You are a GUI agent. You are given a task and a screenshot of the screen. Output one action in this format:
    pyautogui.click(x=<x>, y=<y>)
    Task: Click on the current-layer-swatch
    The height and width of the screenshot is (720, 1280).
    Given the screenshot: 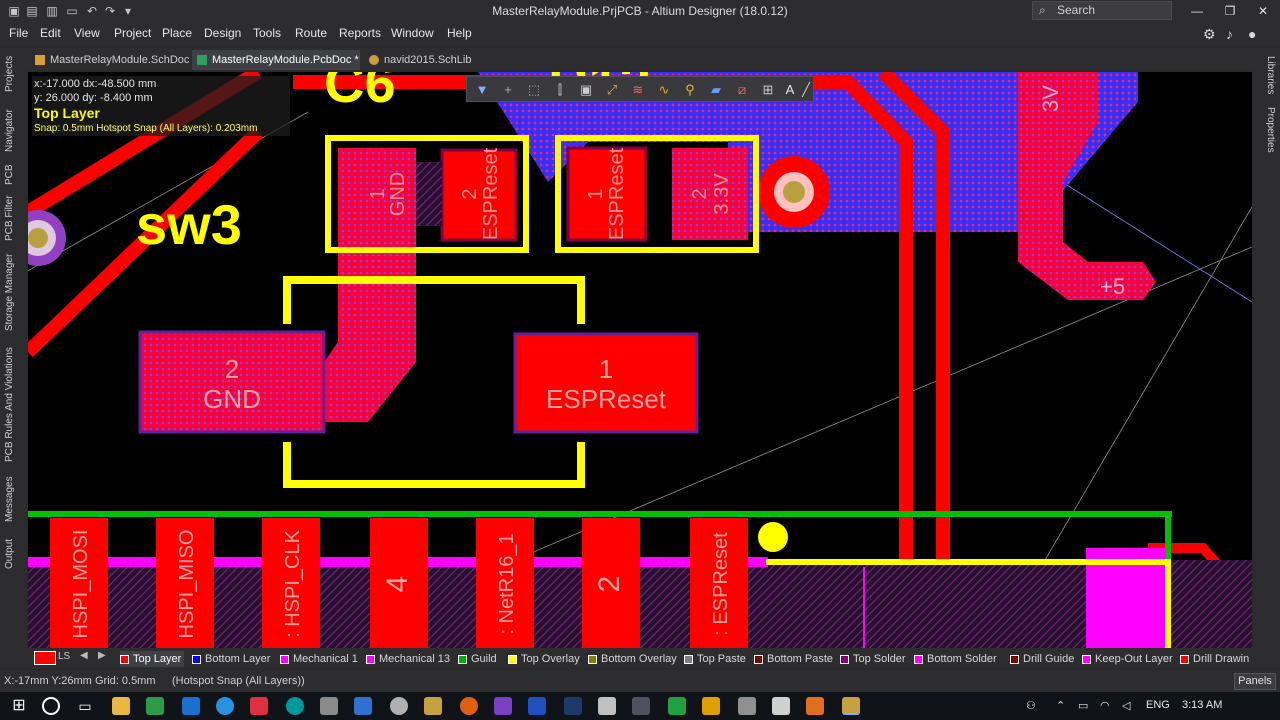 What is the action you would take?
    pyautogui.click(x=45, y=658)
    